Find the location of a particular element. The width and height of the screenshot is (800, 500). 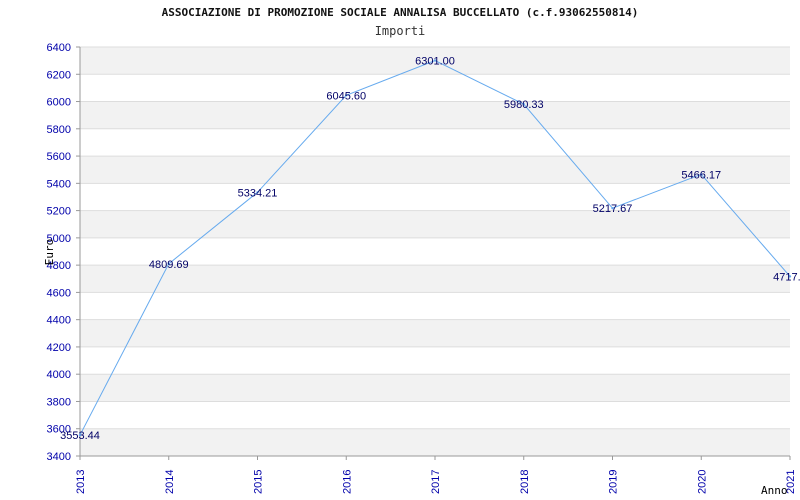

y-tick-label: 5400 is located at coordinates (59, 184).